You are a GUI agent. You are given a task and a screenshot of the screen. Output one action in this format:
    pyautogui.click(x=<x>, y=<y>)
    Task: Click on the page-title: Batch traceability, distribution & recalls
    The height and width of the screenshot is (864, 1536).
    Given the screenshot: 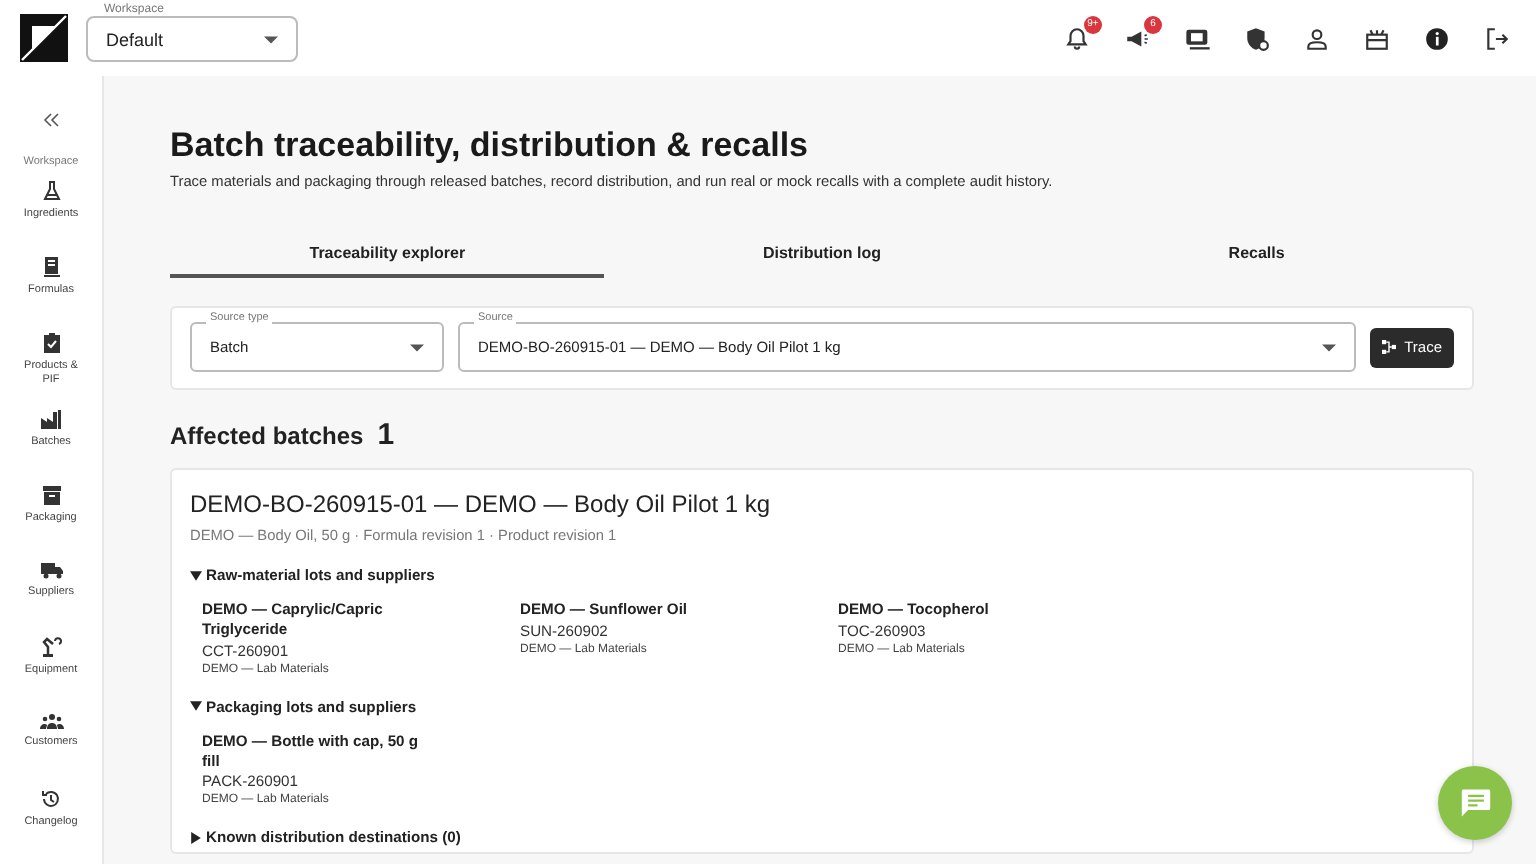 What is the action you would take?
    pyautogui.click(x=490, y=146)
    